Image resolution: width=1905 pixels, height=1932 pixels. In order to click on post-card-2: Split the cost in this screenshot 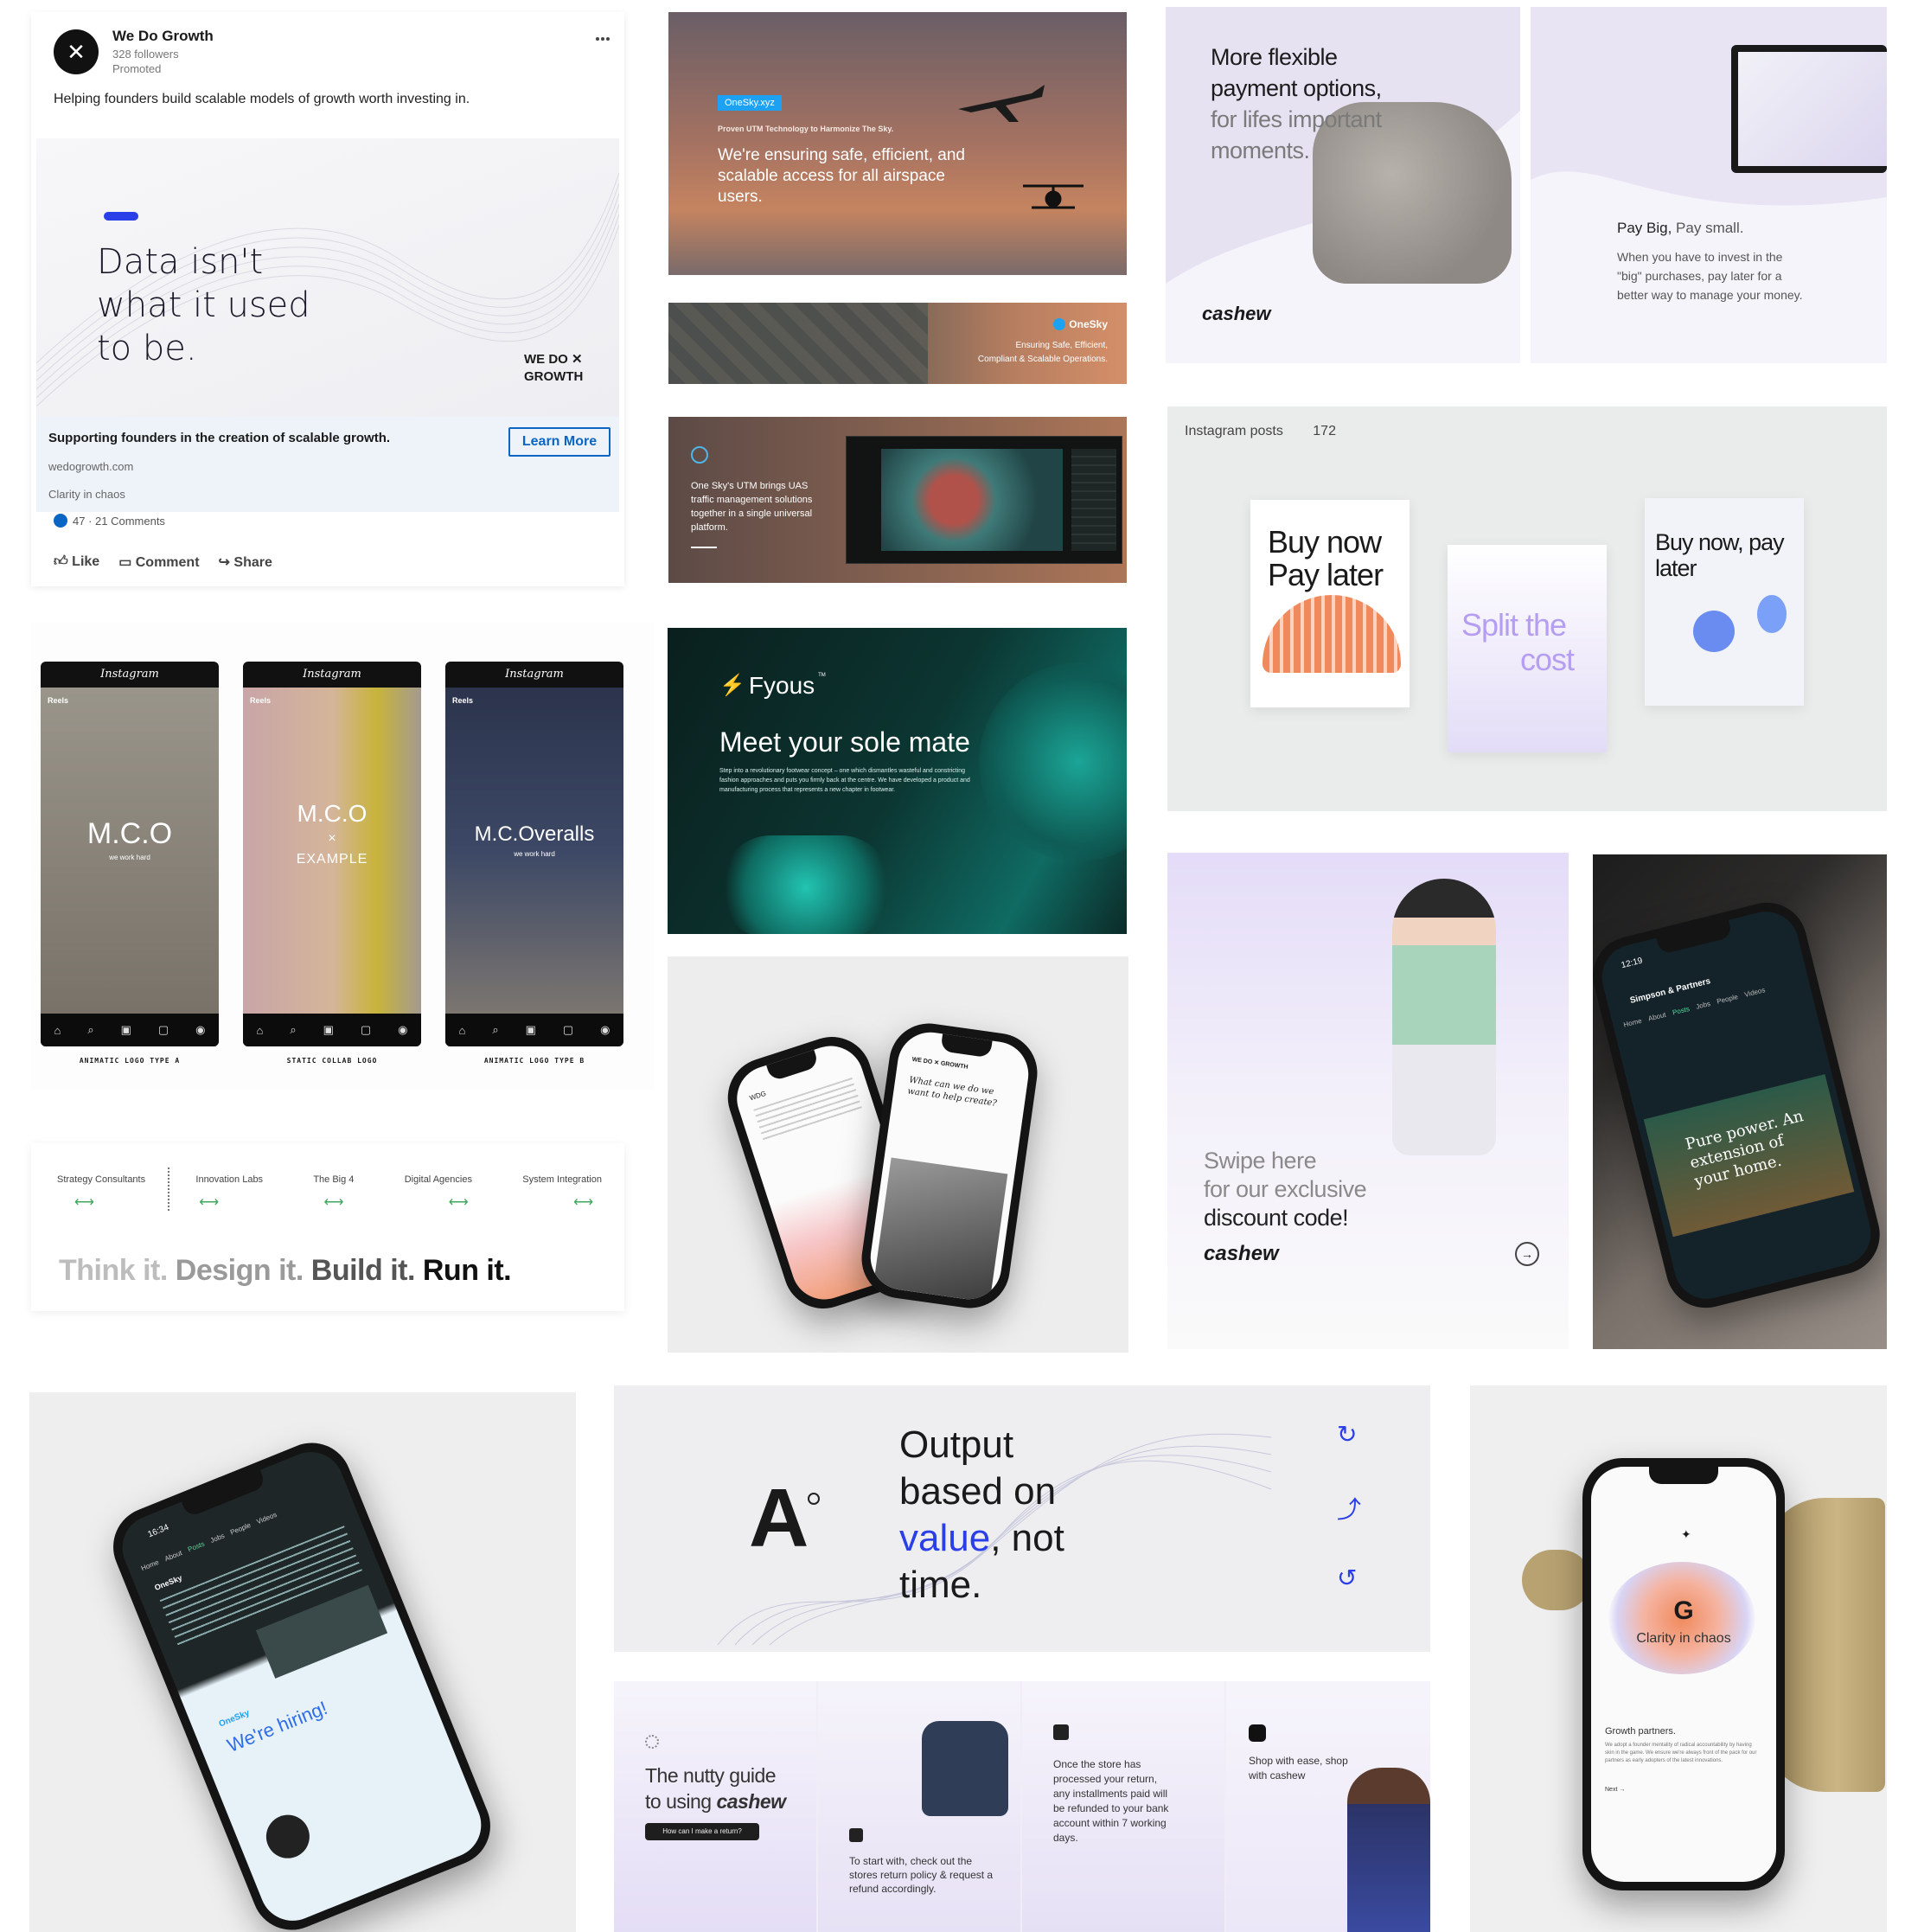, I will do `click(1527, 648)`.